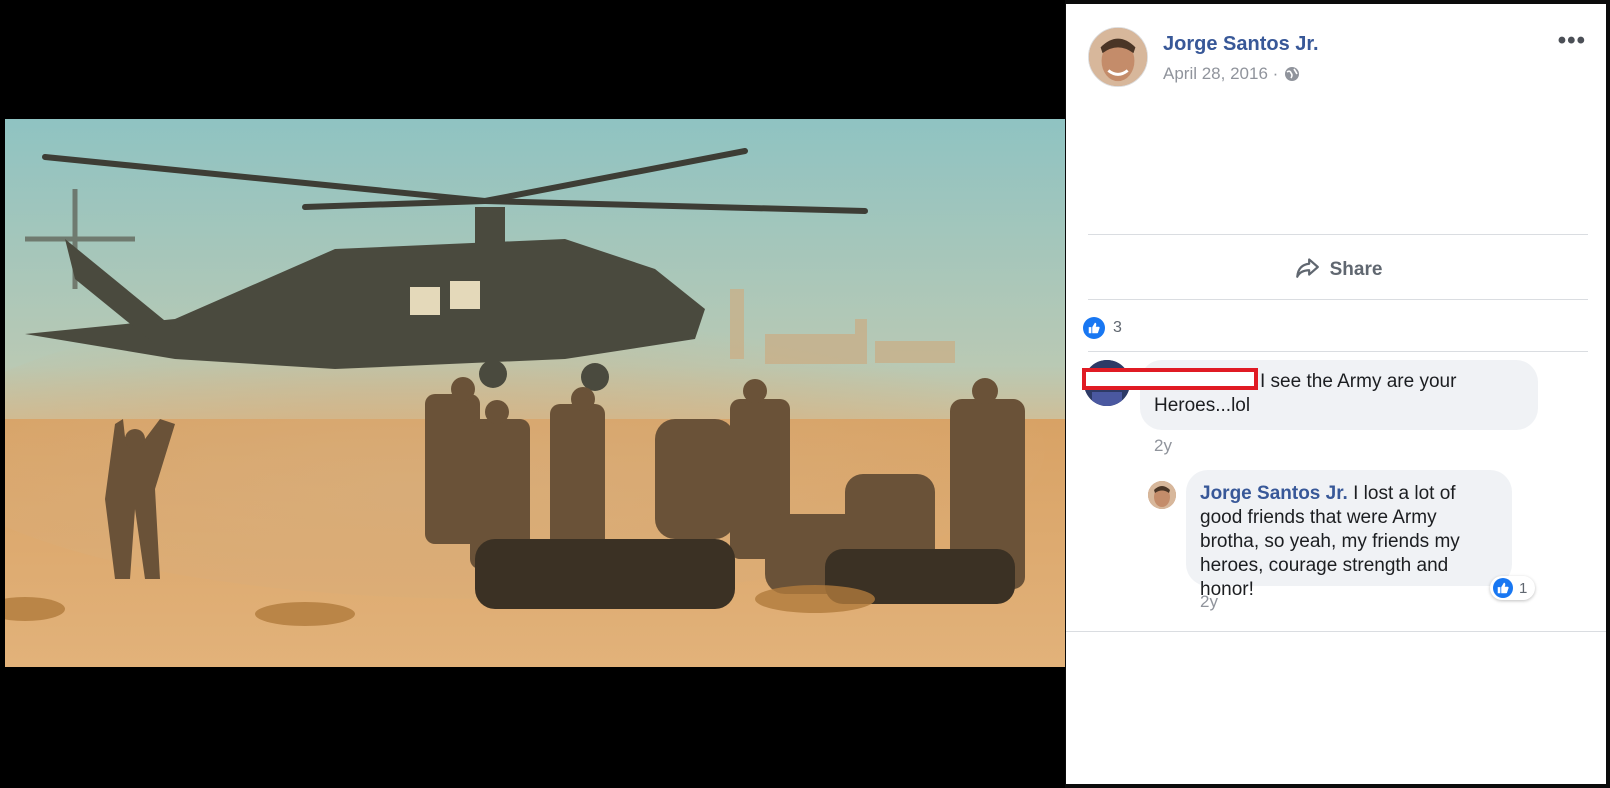 This screenshot has height=788, width=1610. I want to click on reply-time: 2y, so click(1209, 602).